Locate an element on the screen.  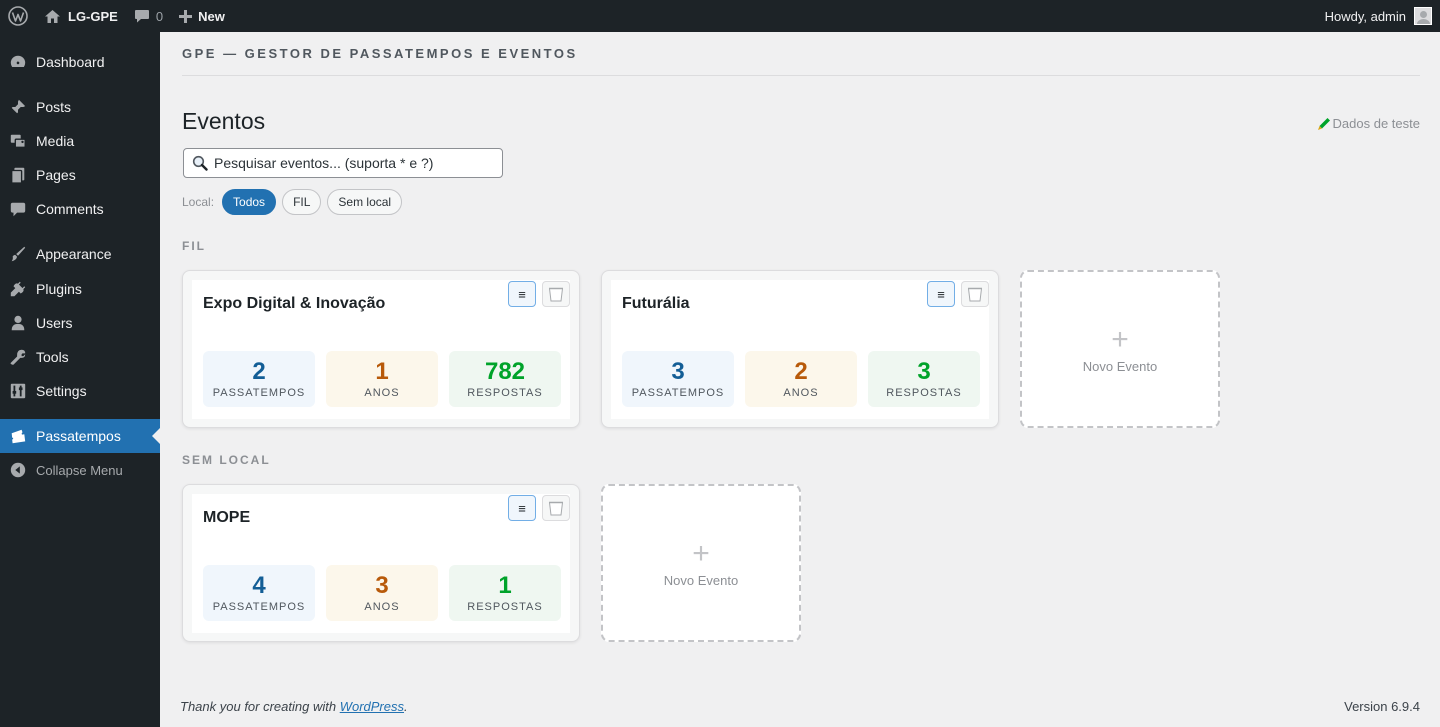
footer-thanks-prefix: Thank you for creating with is located at coordinates (260, 706).